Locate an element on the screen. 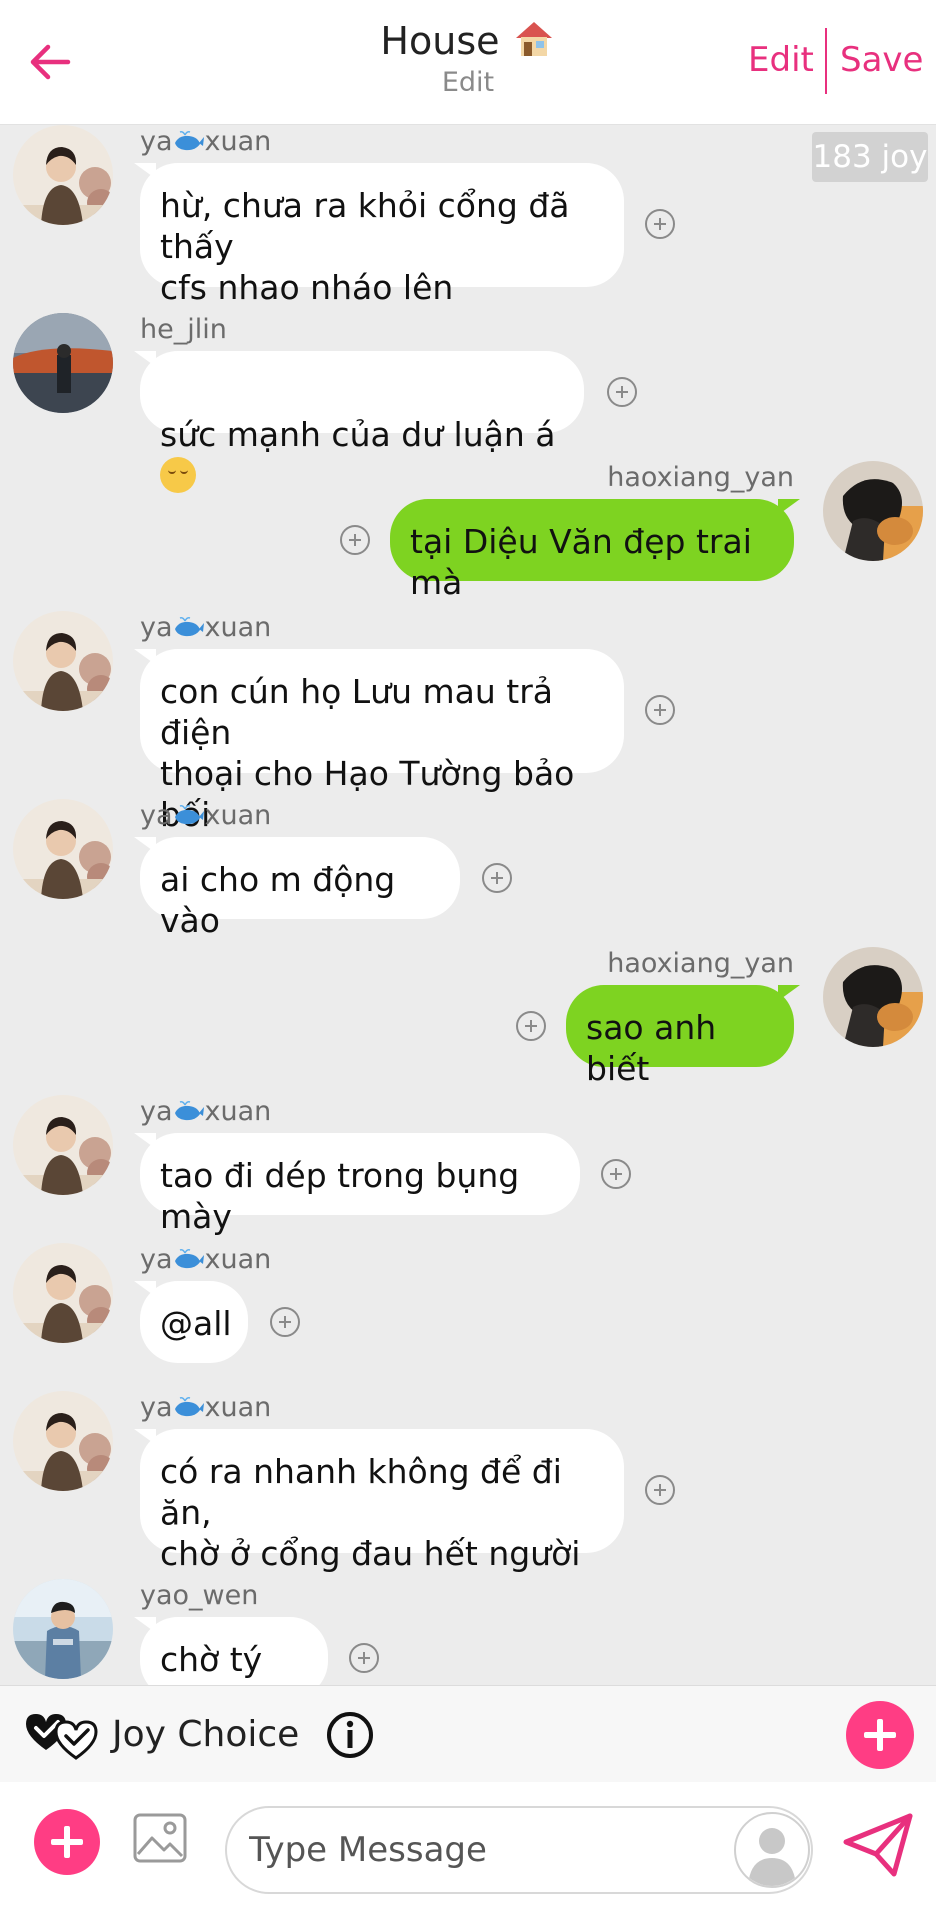 The height and width of the screenshot is (1920, 936). chat-subtitle: Edit is located at coordinates (468, 82).